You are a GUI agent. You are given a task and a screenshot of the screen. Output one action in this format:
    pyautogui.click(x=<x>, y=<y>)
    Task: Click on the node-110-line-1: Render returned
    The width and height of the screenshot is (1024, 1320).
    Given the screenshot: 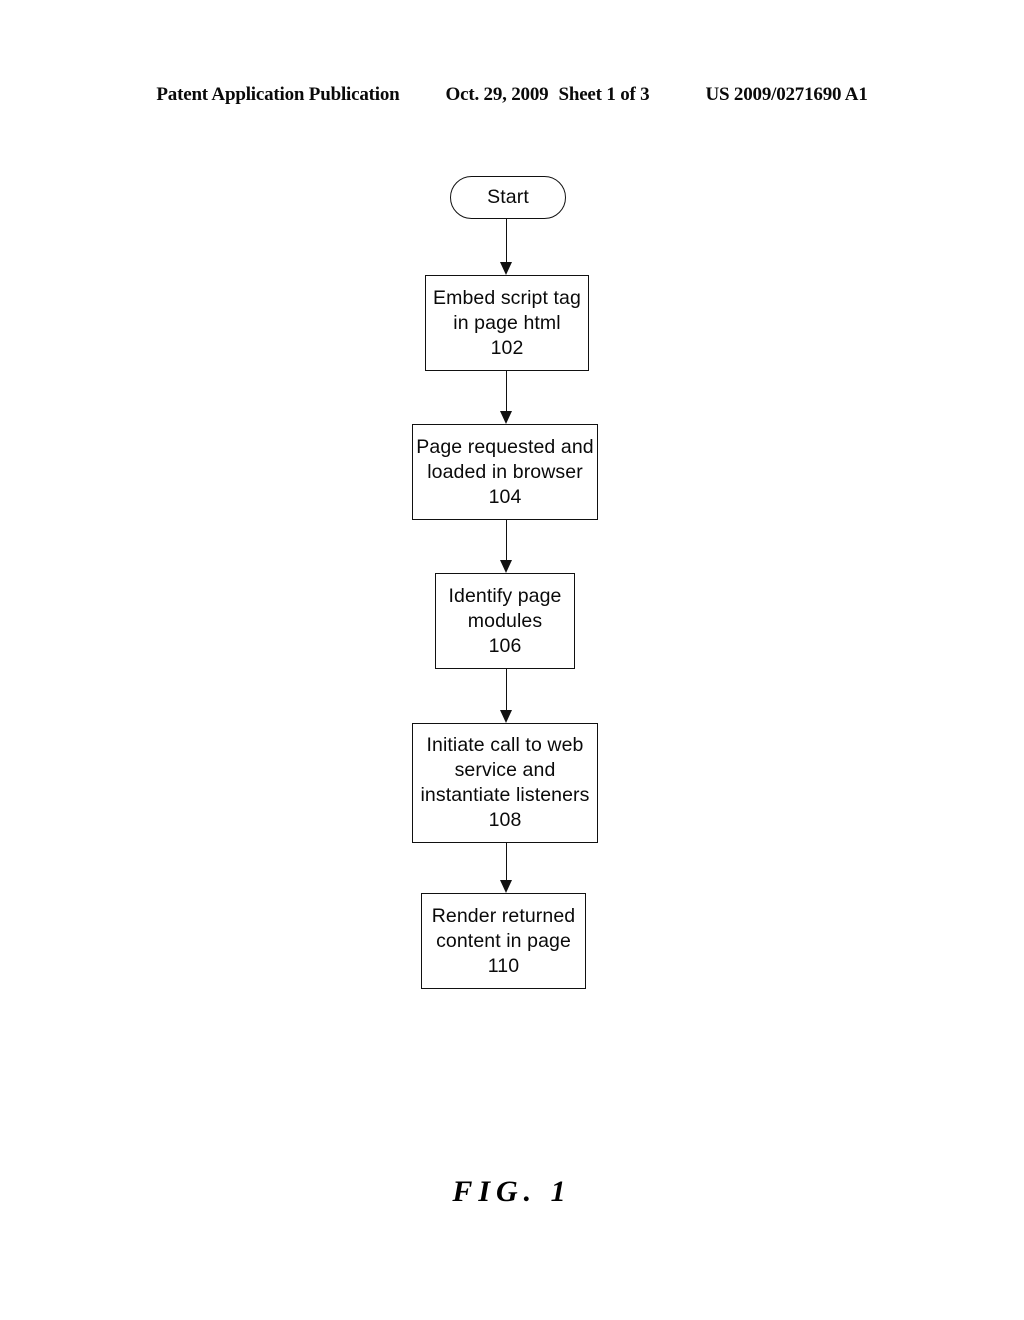 What is the action you would take?
    pyautogui.click(x=503, y=915)
    